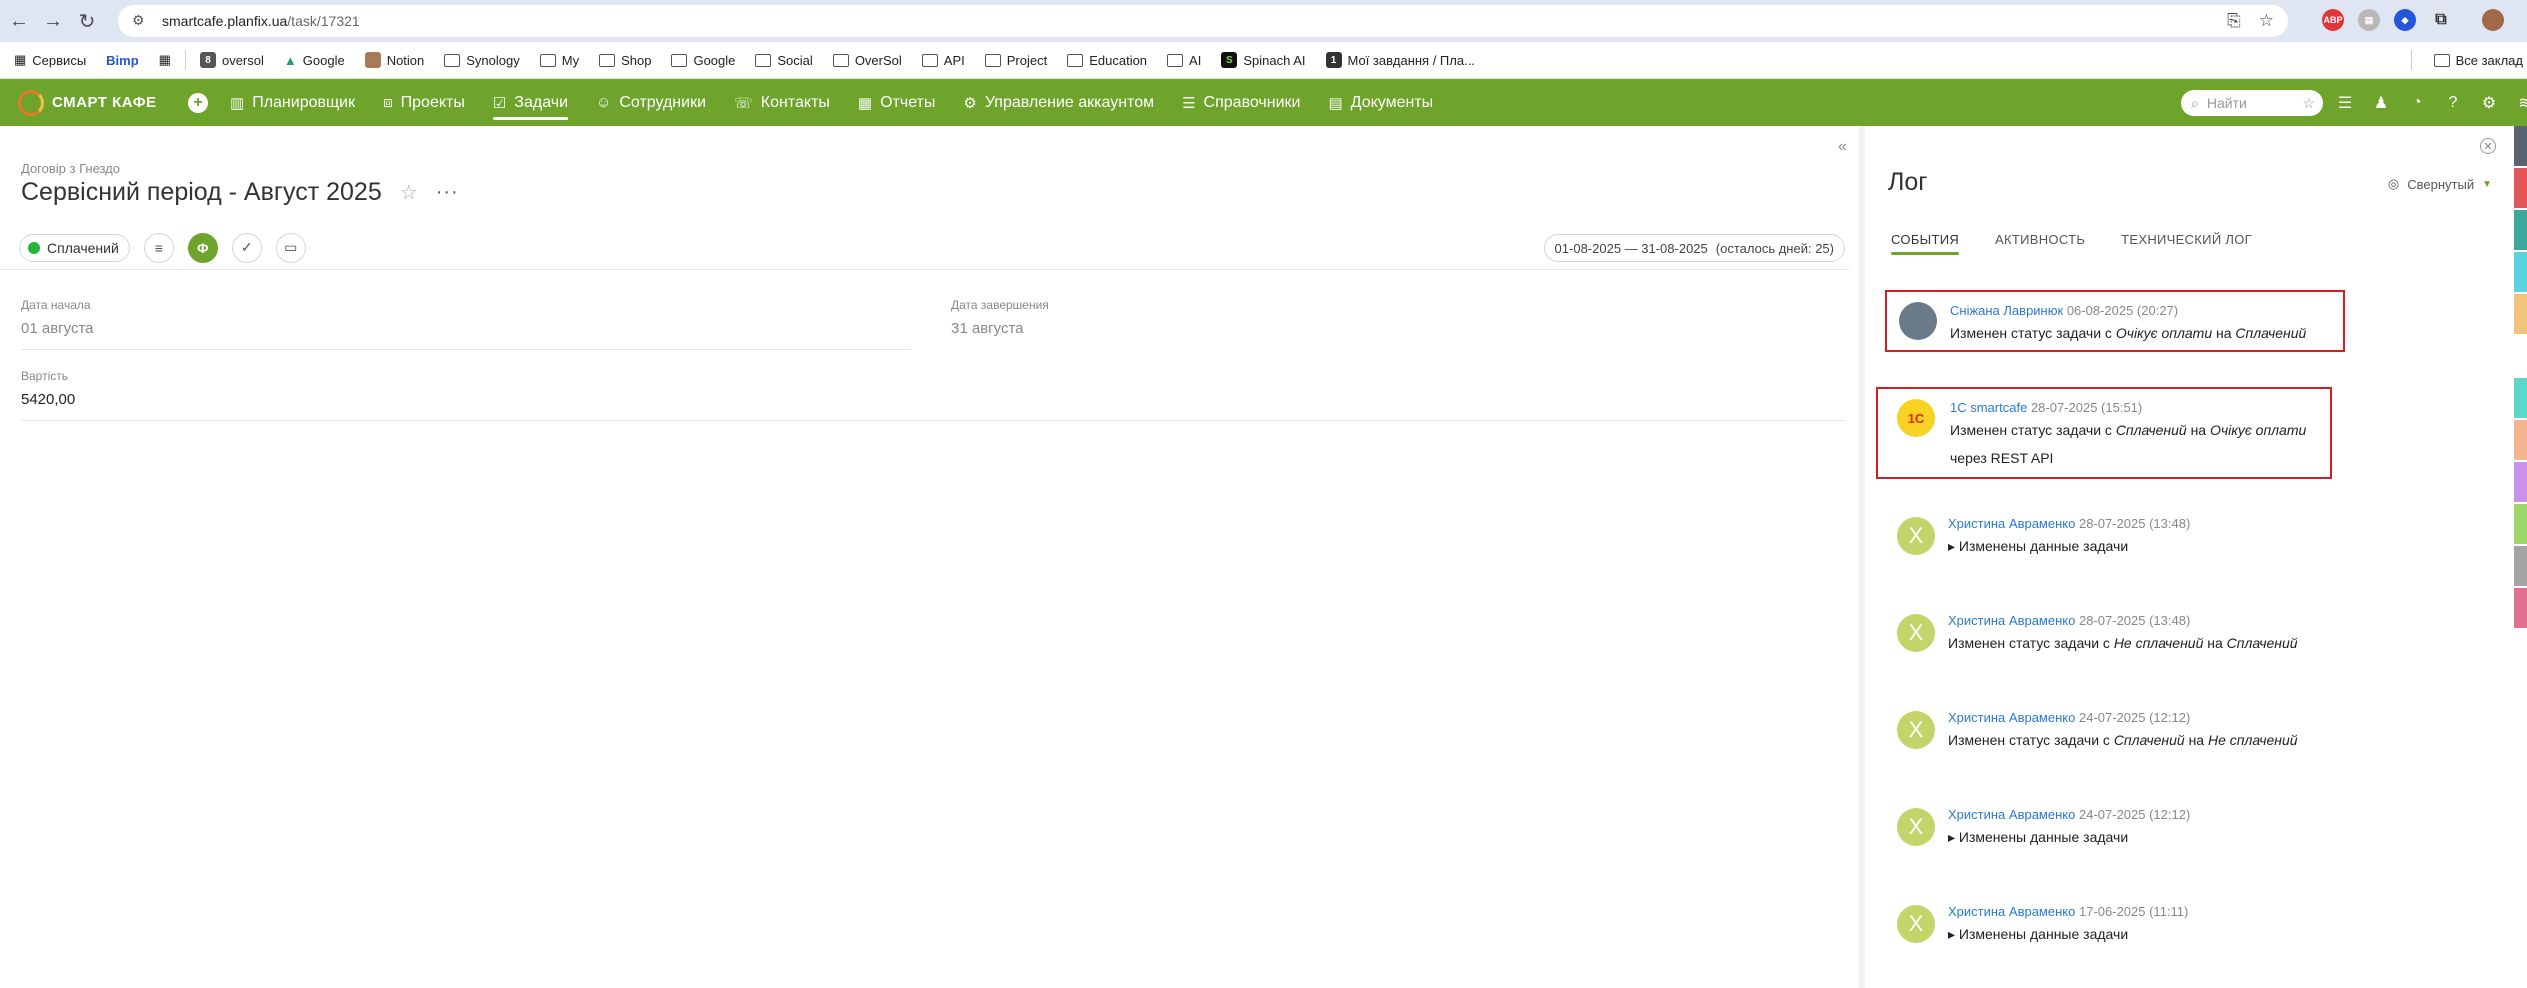 The width and height of the screenshot is (2527, 988). I want to click on search-input: ⌕ Найти ☆, so click(2252, 103).